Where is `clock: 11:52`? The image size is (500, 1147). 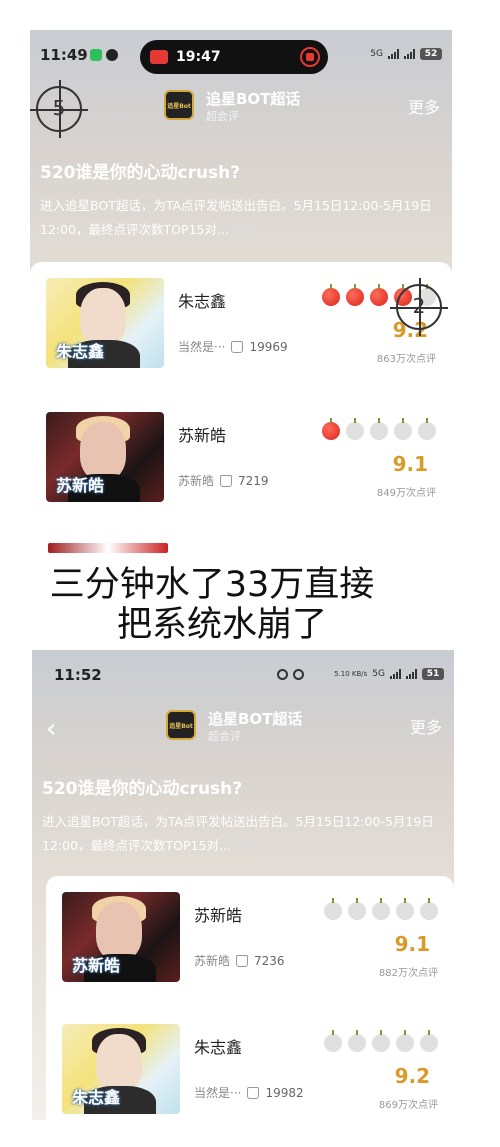 clock: 11:52 is located at coordinates (78, 675).